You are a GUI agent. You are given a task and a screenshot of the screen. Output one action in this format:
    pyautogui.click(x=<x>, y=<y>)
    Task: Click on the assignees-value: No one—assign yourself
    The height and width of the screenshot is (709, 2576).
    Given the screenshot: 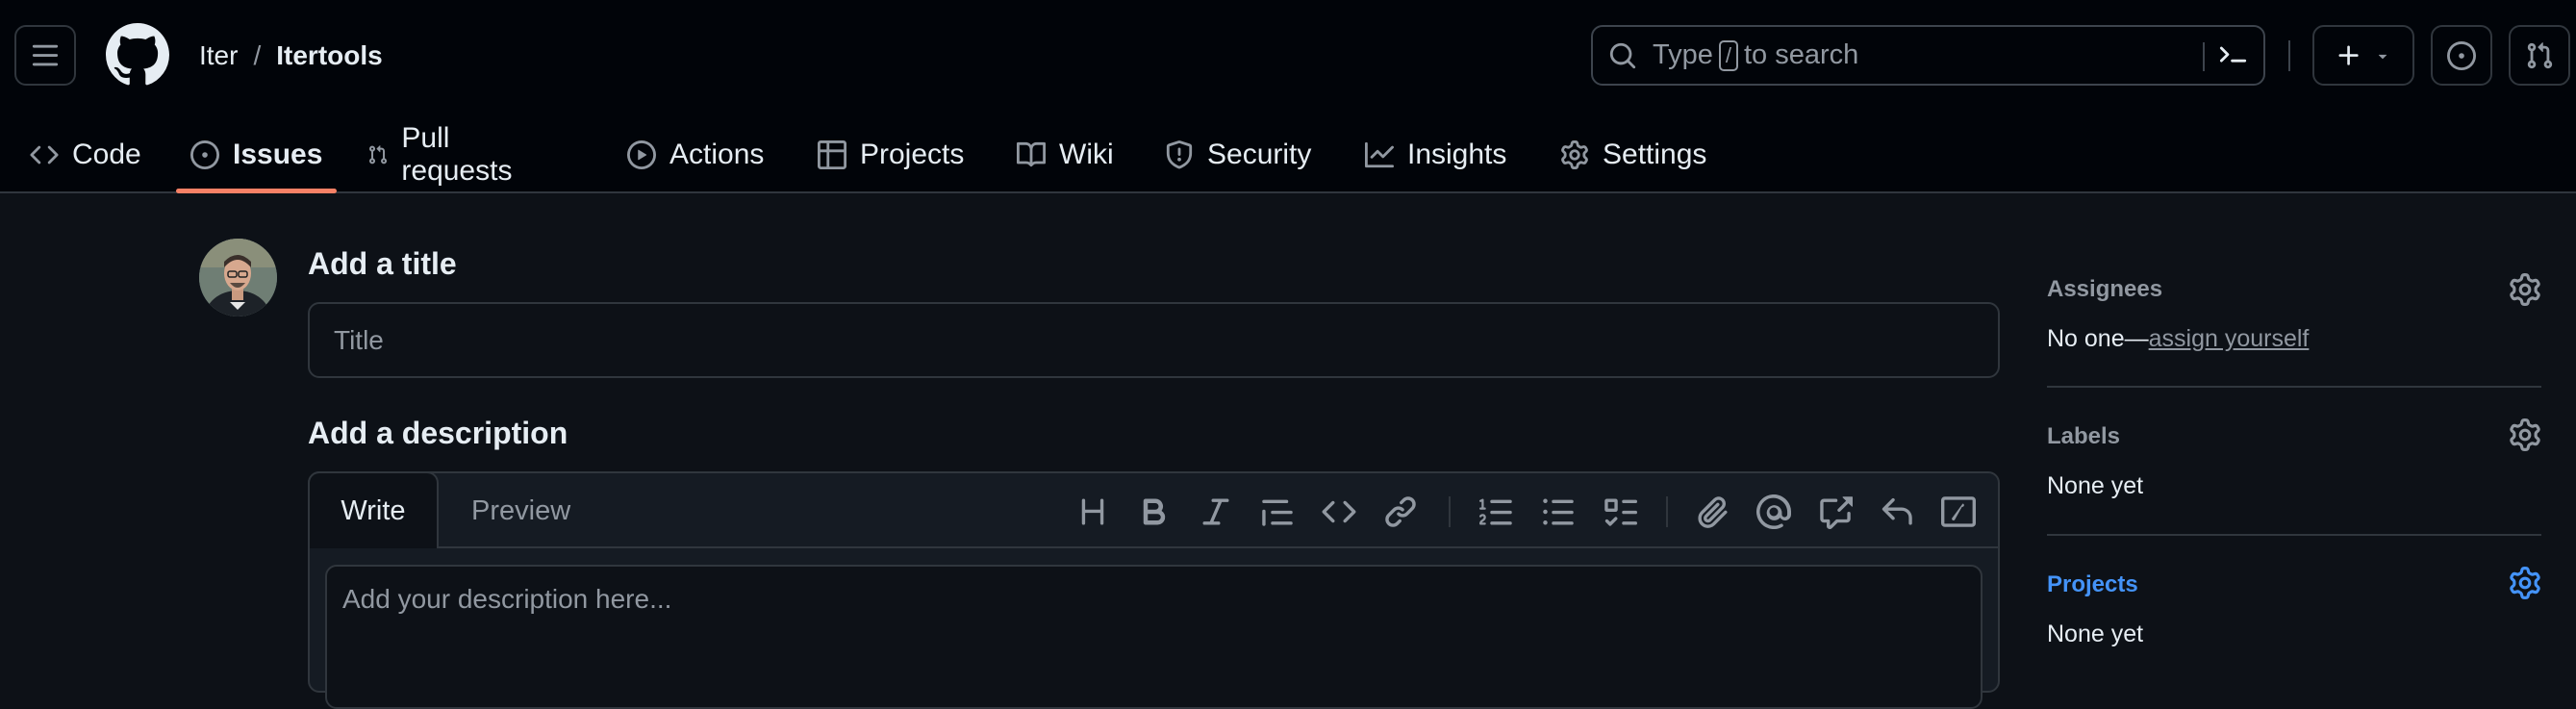 What is the action you would take?
    pyautogui.click(x=2178, y=339)
    